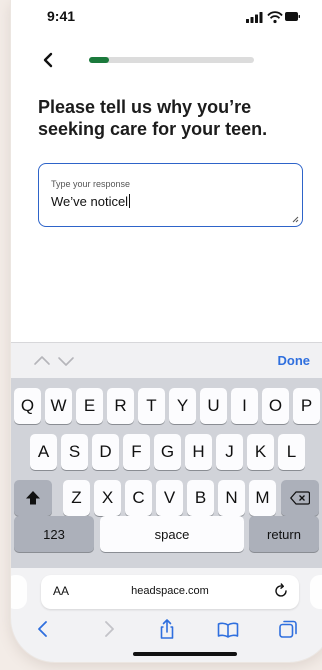 The image size is (322, 670). I want to click on address-bar: AA headspace.com, so click(170, 592).